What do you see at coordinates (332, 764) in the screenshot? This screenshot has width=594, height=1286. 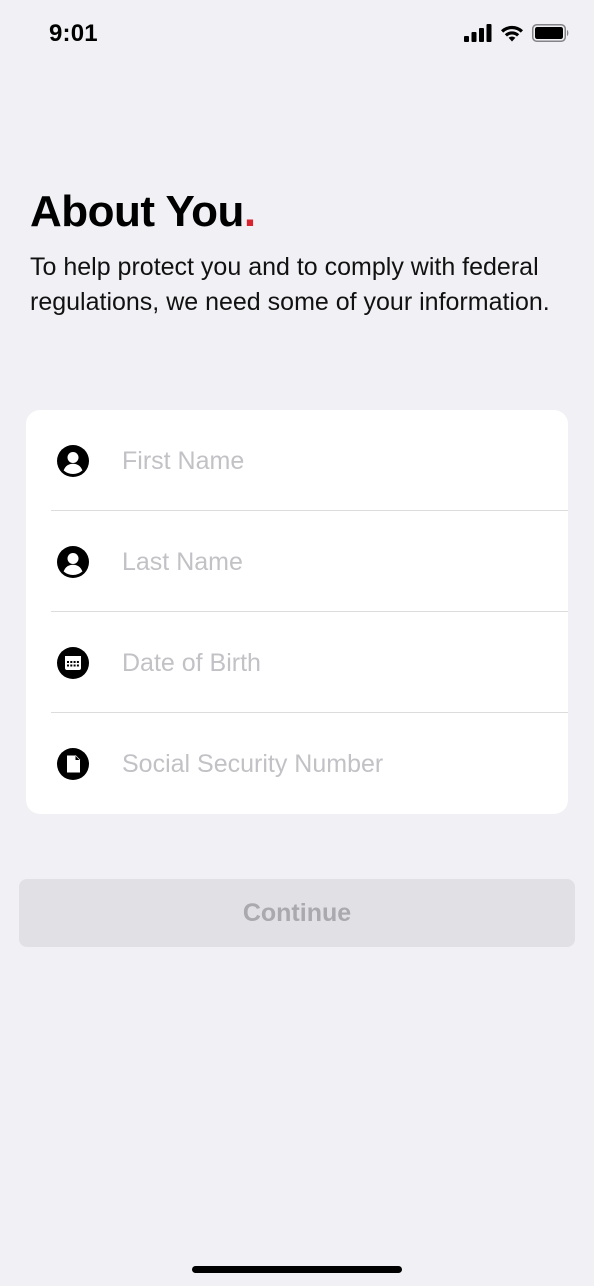 I see `ssn-input` at bounding box center [332, 764].